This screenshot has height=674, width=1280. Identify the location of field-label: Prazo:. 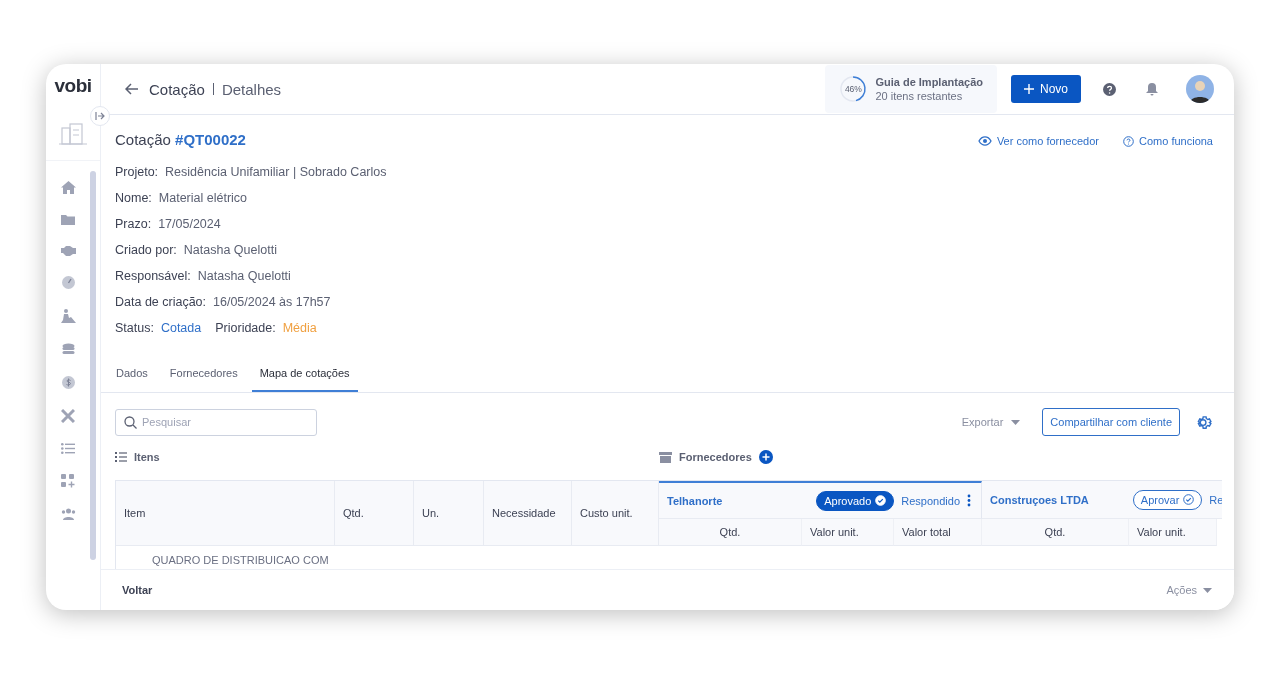
(133, 224).